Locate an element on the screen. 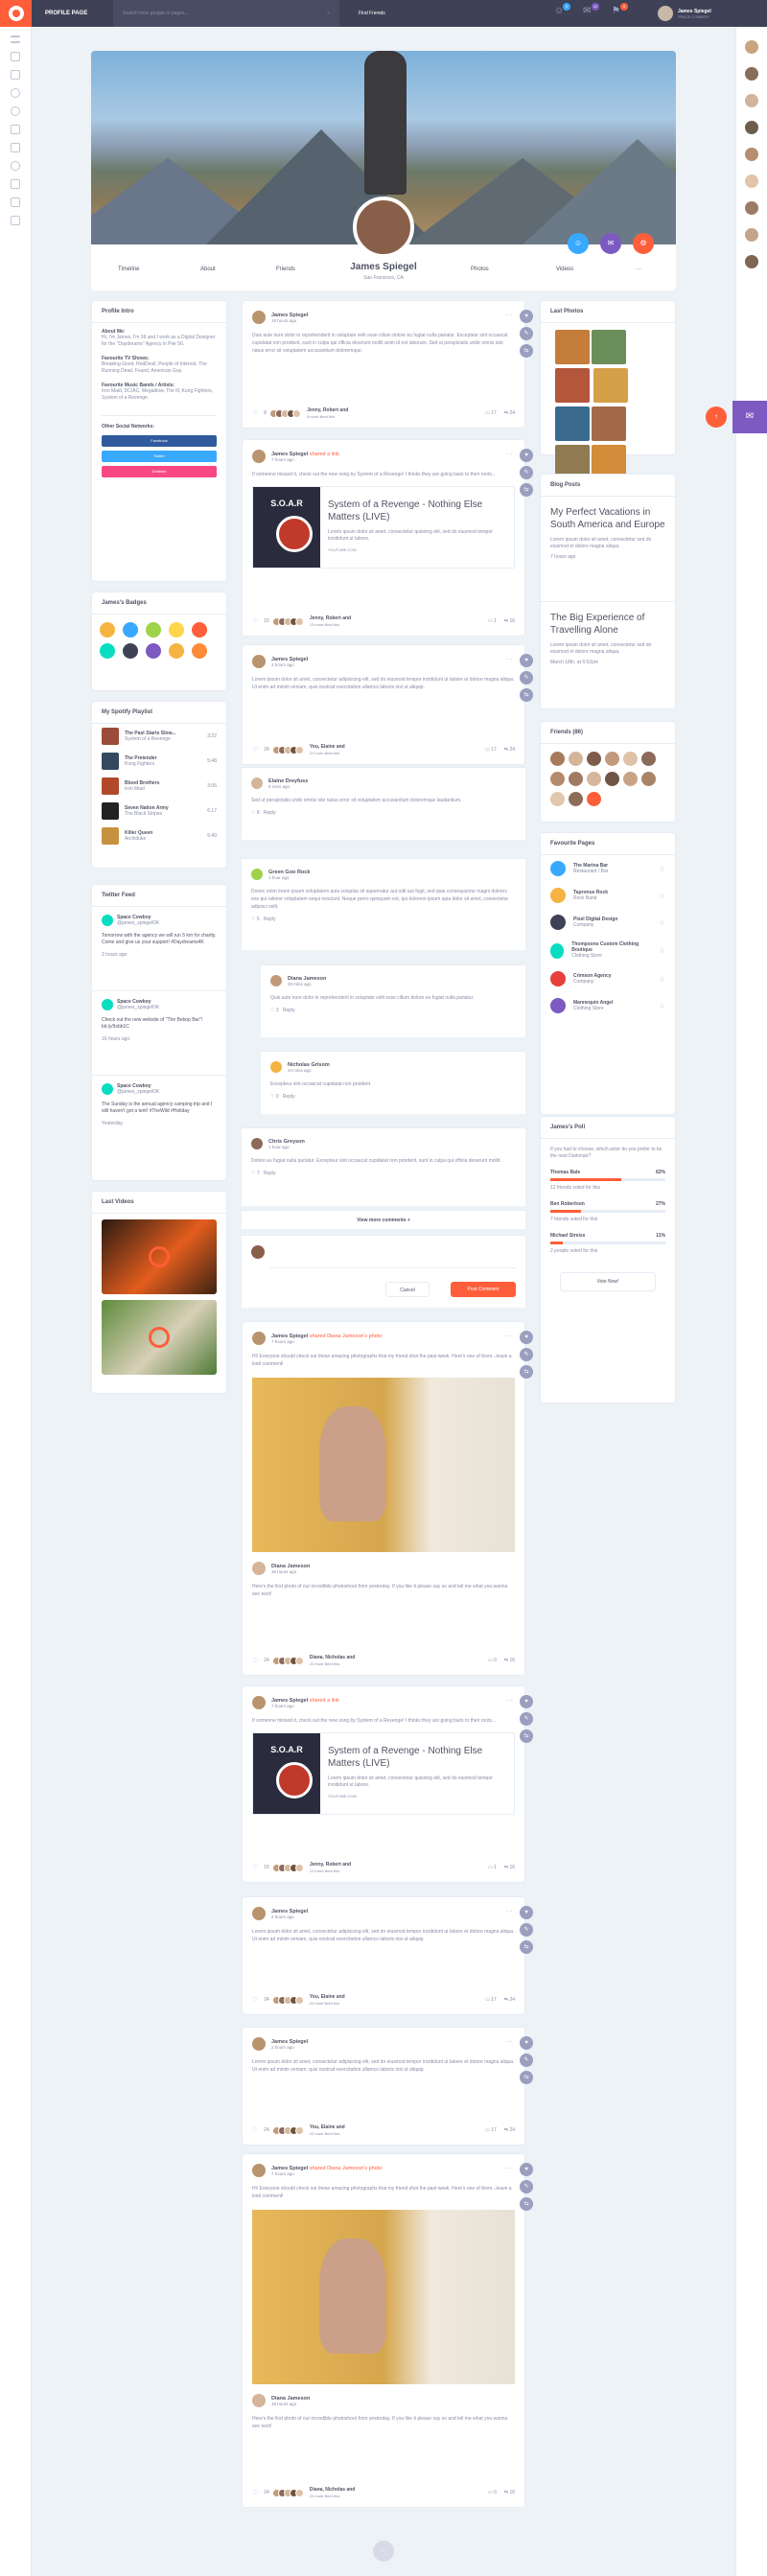 The height and width of the screenshot is (2576, 767). logo is located at coordinates (16, 14).